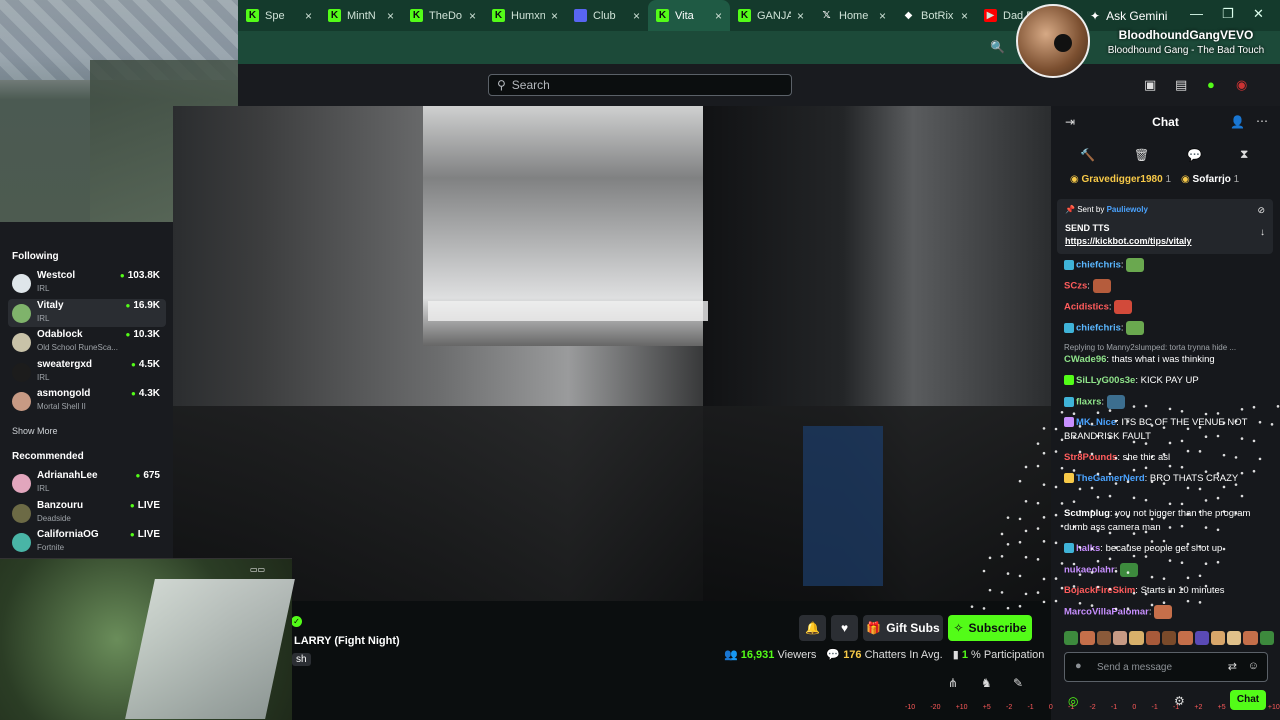 This screenshot has height=720, width=1280. What do you see at coordinates (1087, 513) in the screenshot?
I see `chat-username: Scumplug` at bounding box center [1087, 513].